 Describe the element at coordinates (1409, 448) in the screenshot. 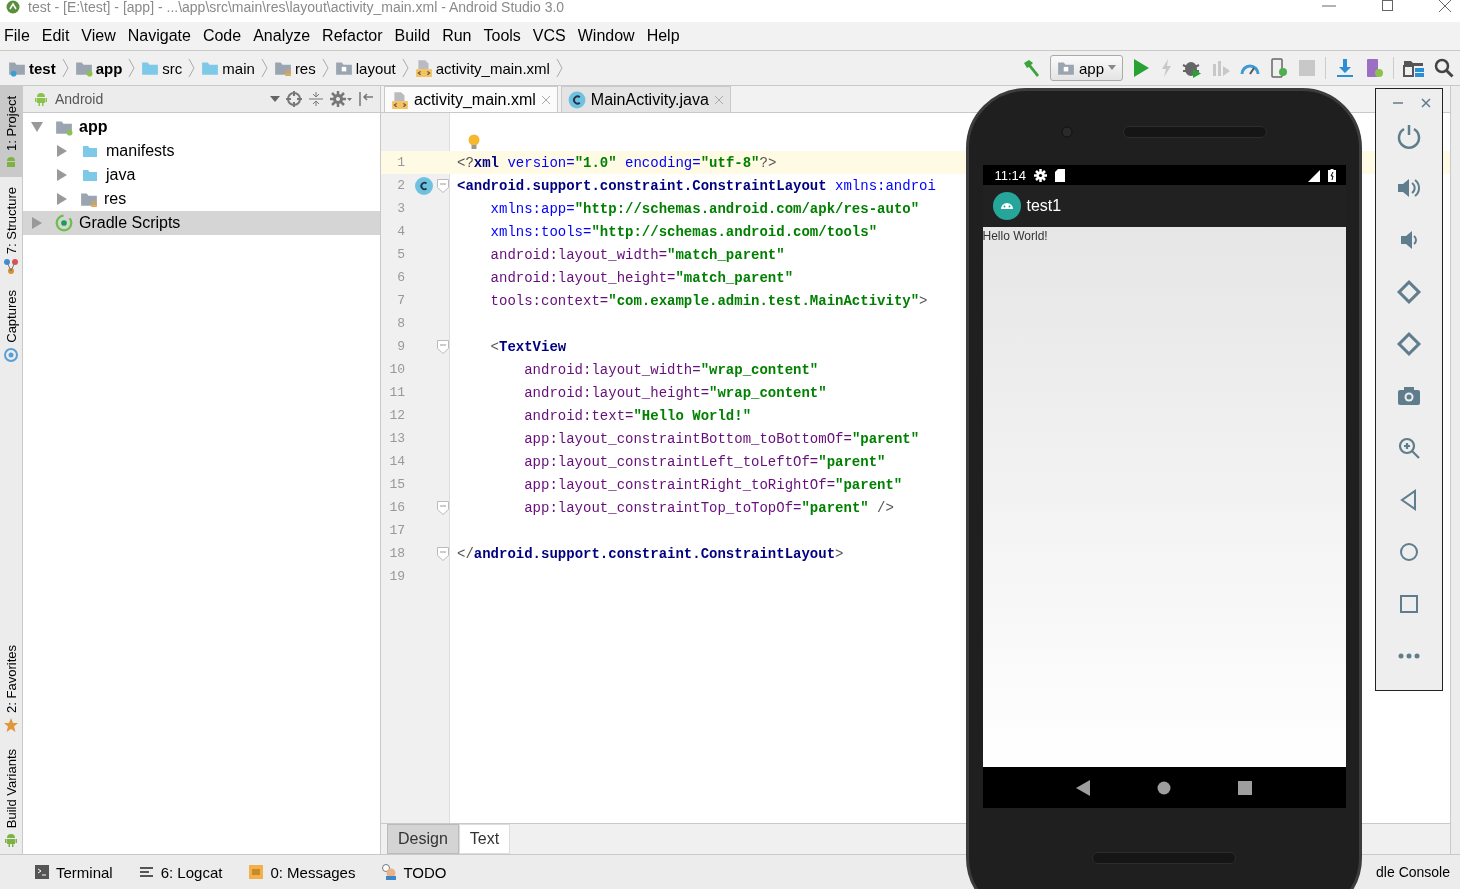

I see `zoom-icon` at that location.